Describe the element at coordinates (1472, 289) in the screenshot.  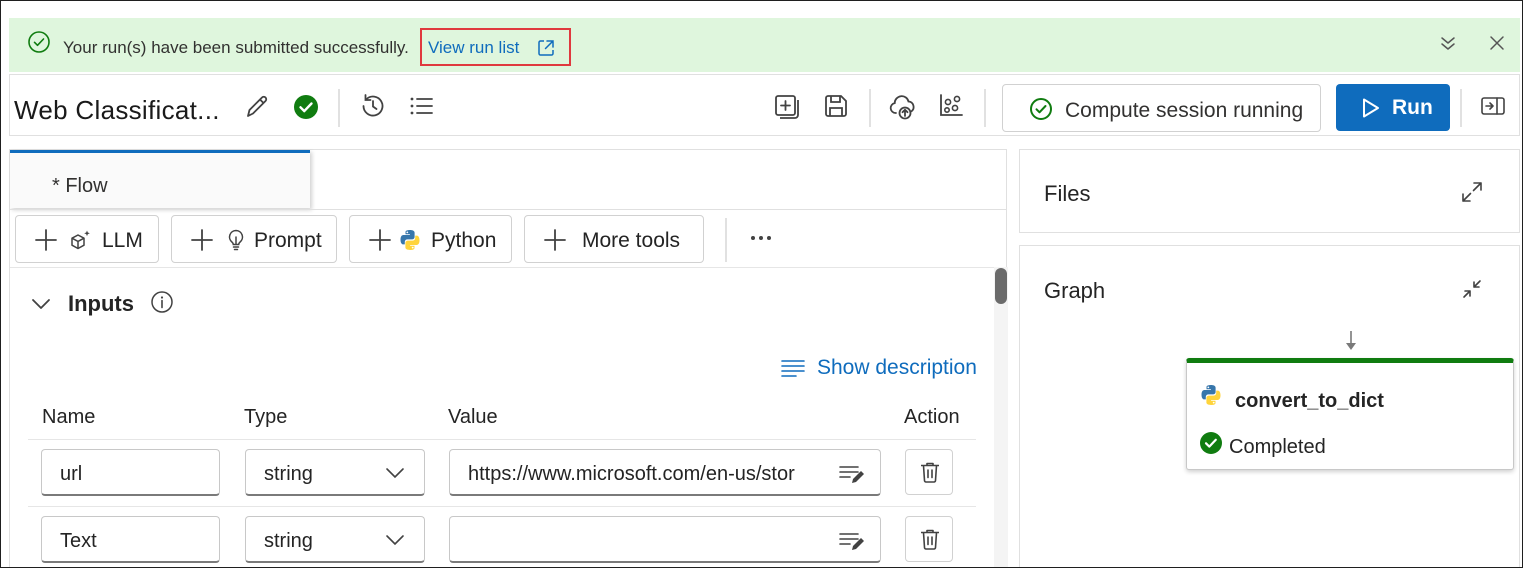
I see `collapse-view-icon` at that location.